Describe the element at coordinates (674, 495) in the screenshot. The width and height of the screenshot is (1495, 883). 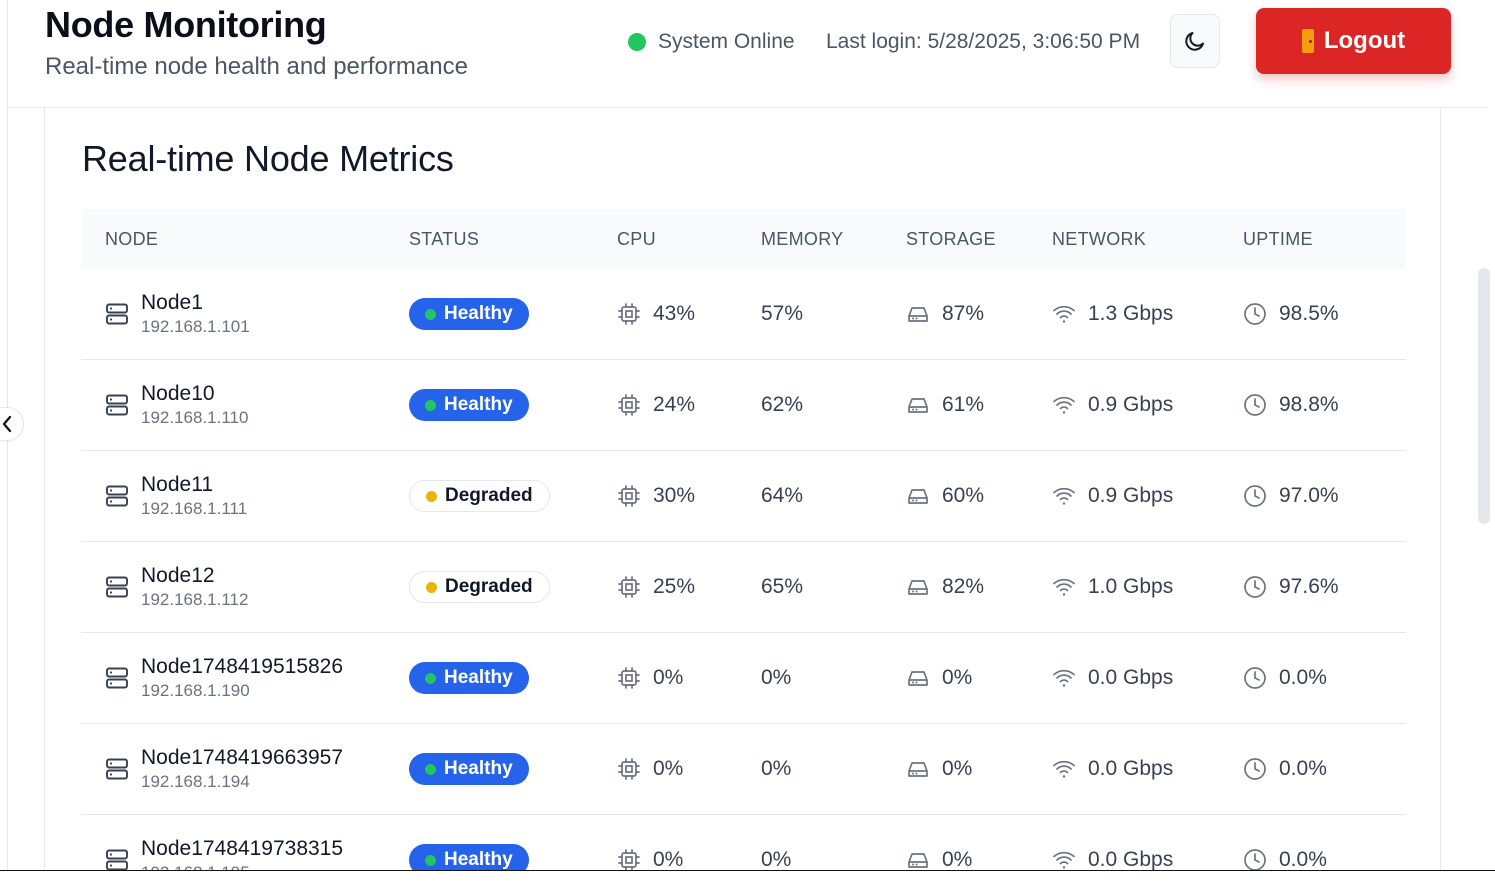
I see `cpu-value: 30%` at that location.